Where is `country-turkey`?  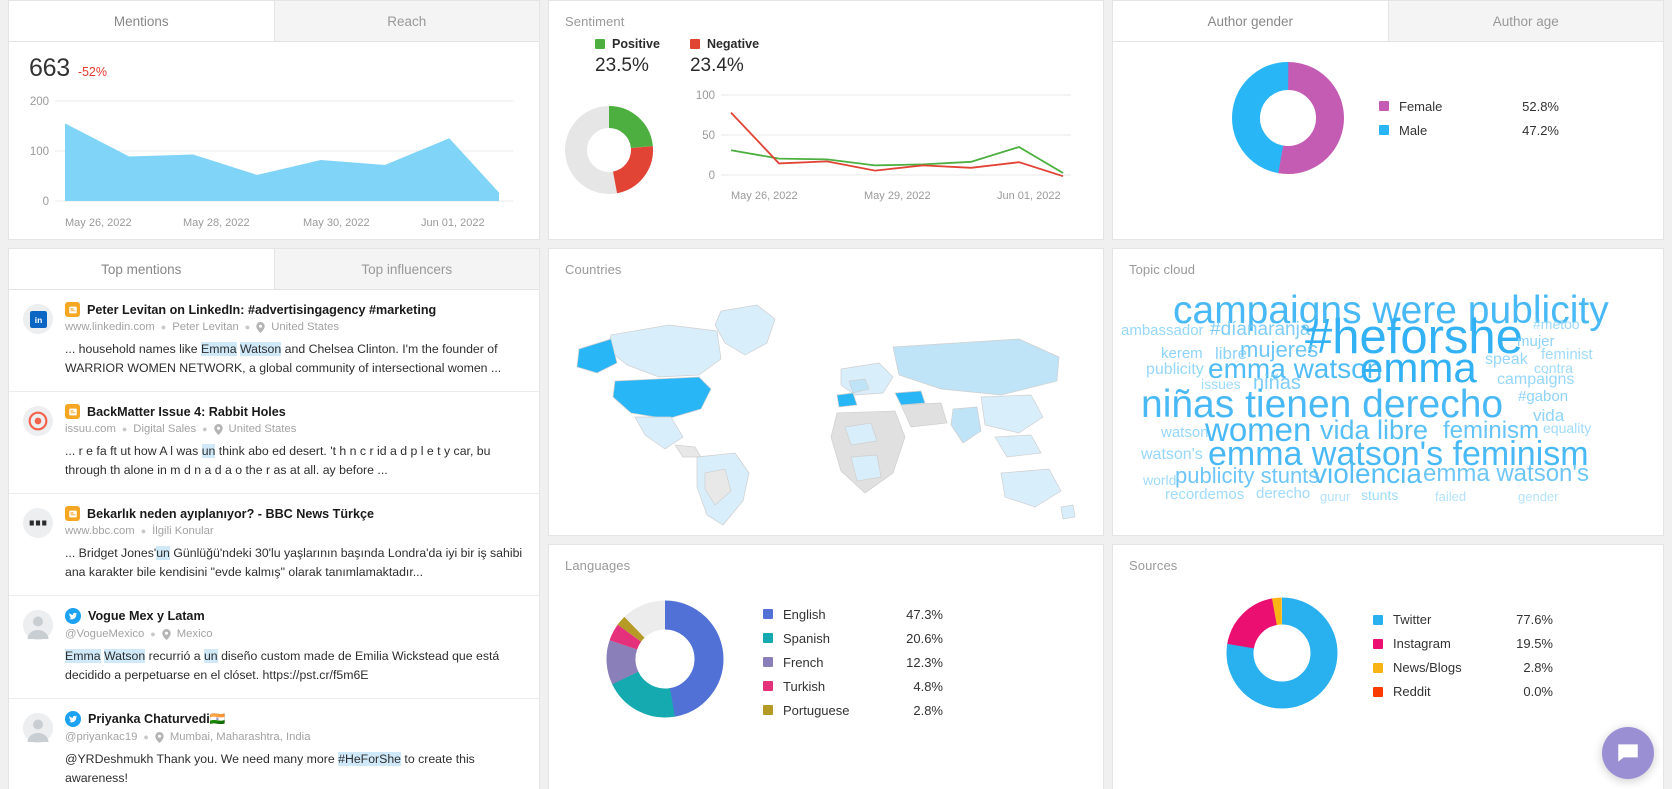
country-turkey is located at coordinates (910, 398).